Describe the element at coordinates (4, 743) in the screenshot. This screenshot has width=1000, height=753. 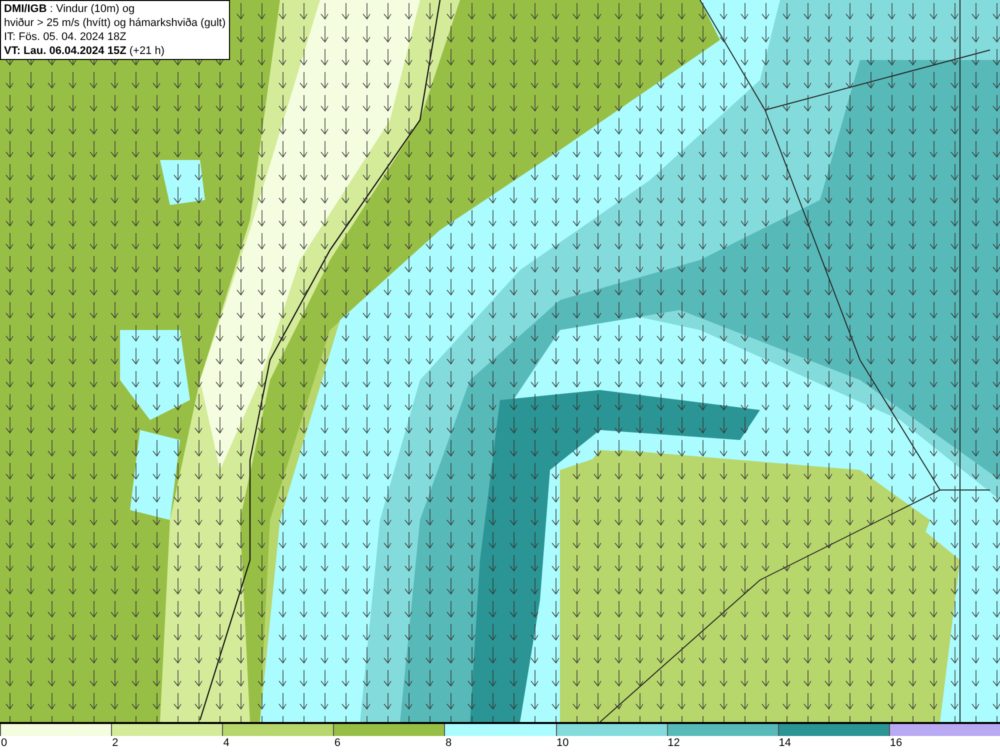
I see `legend-label: 0` at that location.